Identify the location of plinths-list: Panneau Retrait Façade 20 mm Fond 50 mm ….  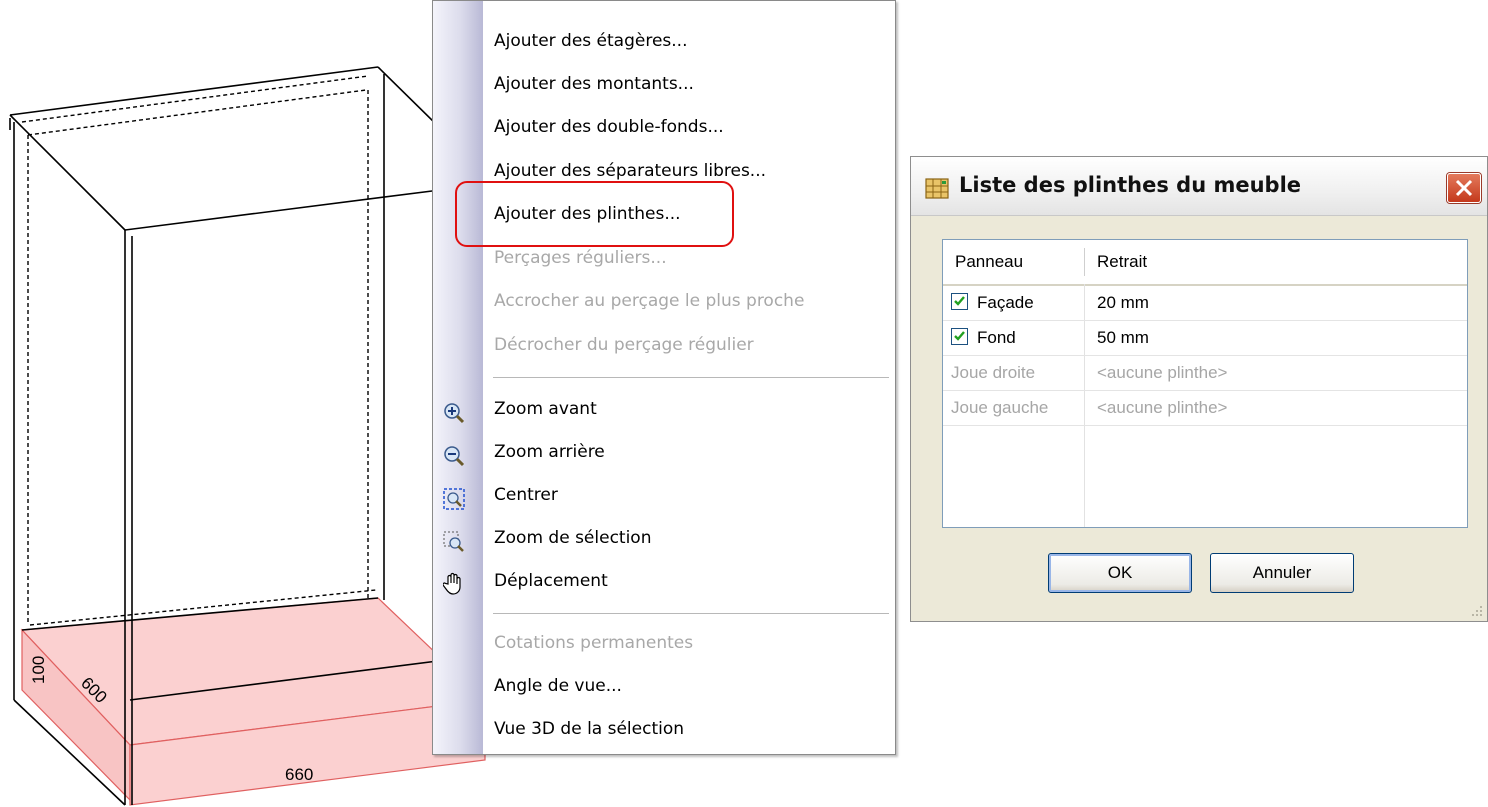
(1205, 383).